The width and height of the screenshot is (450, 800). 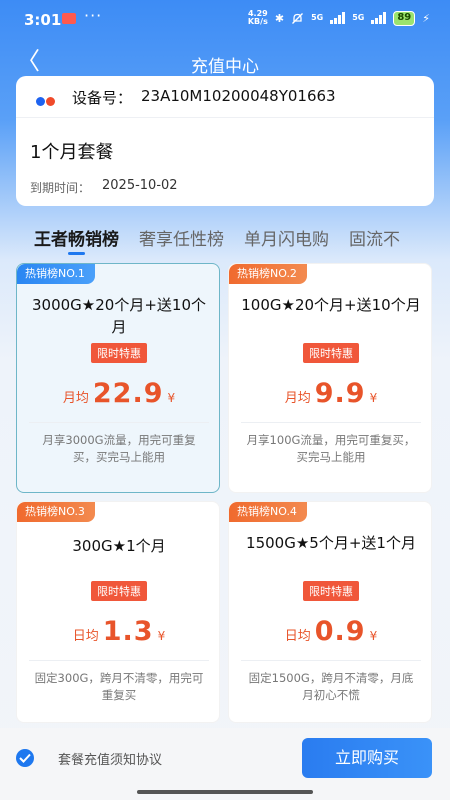 I want to click on device-label: 设备号：, so click(x=102, y=98).